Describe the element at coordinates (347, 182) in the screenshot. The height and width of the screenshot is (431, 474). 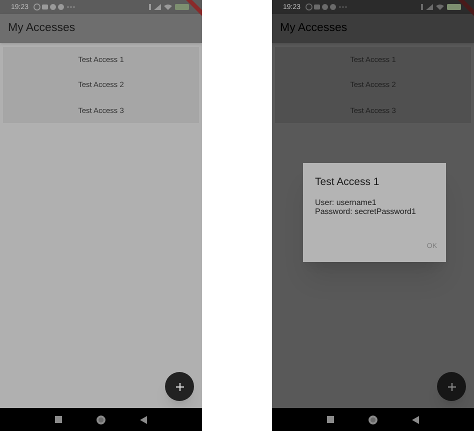
I see `dialog-title: Test Access 1` at that location.